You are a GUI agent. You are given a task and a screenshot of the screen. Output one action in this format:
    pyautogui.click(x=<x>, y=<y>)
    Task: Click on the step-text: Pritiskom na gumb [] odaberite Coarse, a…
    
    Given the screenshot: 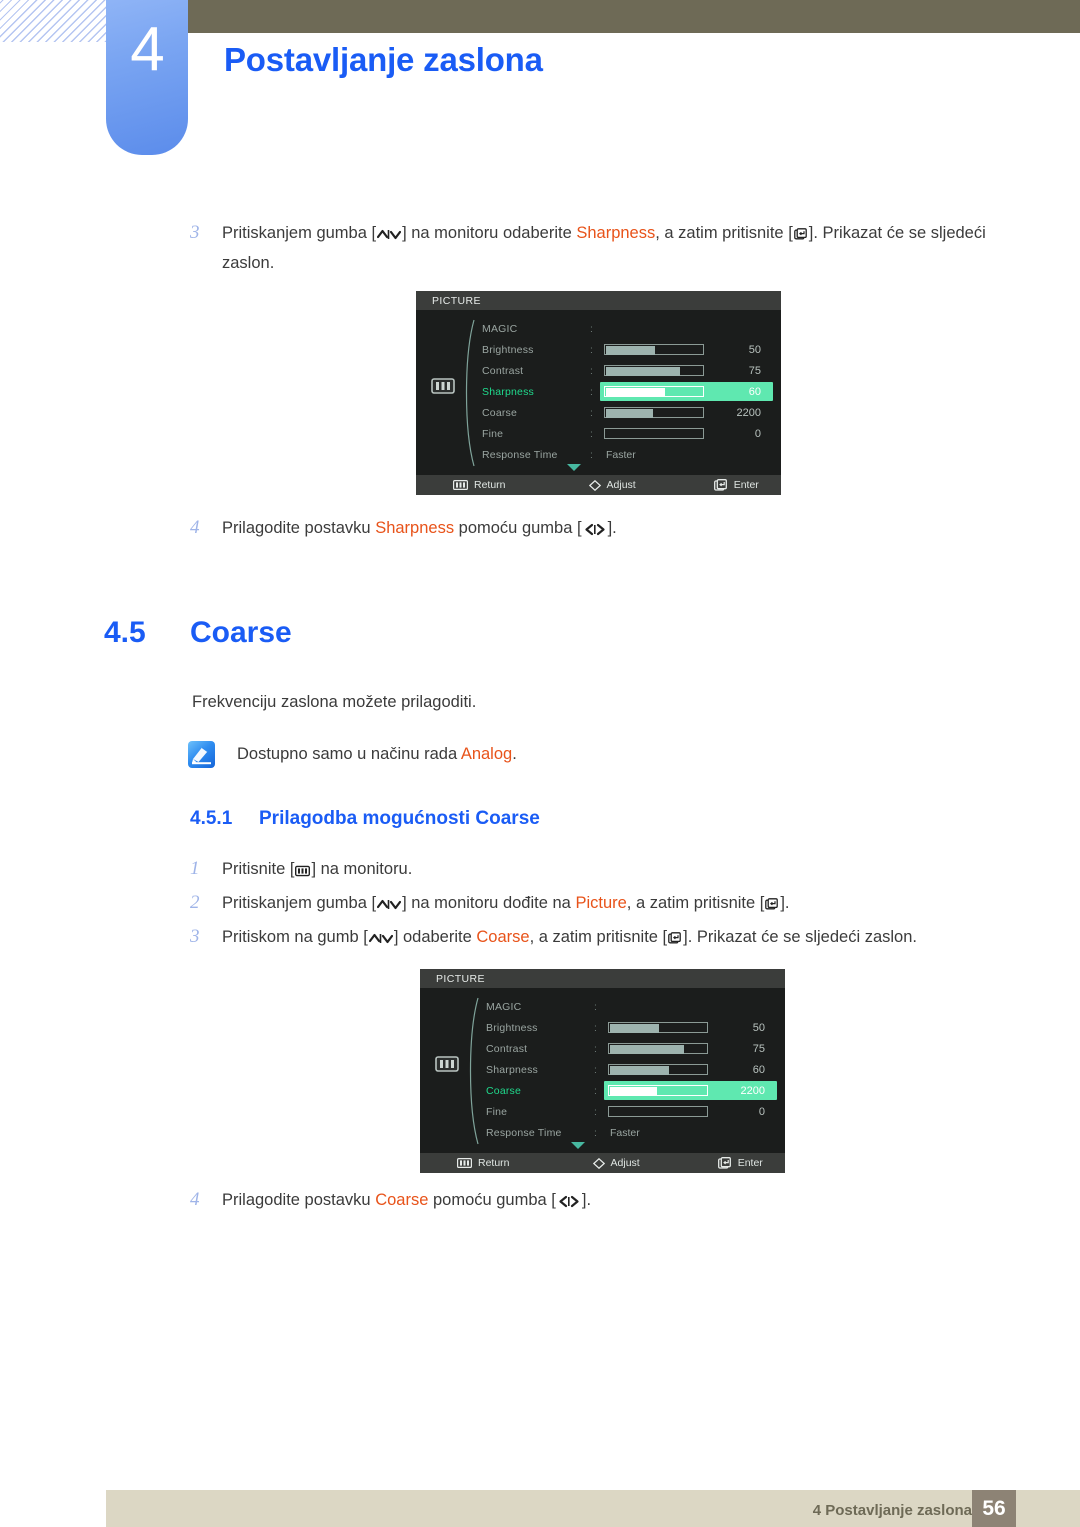 What is the action you would take?
    pyautogui.click(x=569, y=937)
    